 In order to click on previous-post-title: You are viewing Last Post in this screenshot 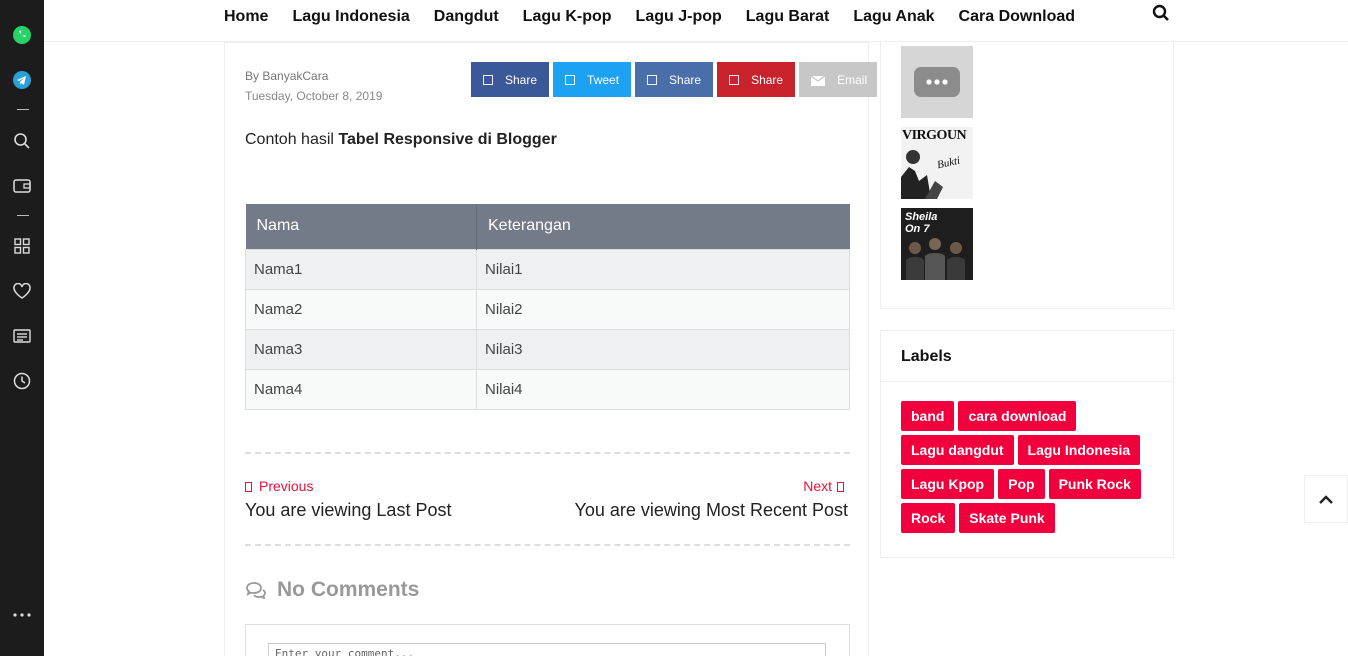, I will do `click(348, 510)`.